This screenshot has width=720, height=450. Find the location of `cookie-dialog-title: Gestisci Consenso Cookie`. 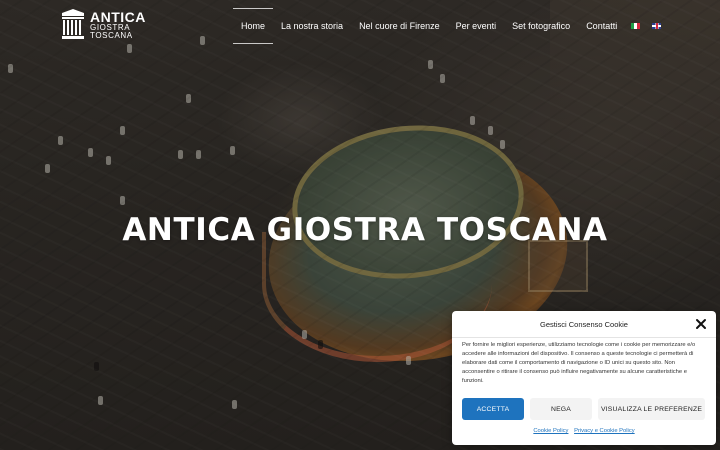

cookie-dialog-title: Gestisci Consenso Cookie is located at coordinates (584, 324).